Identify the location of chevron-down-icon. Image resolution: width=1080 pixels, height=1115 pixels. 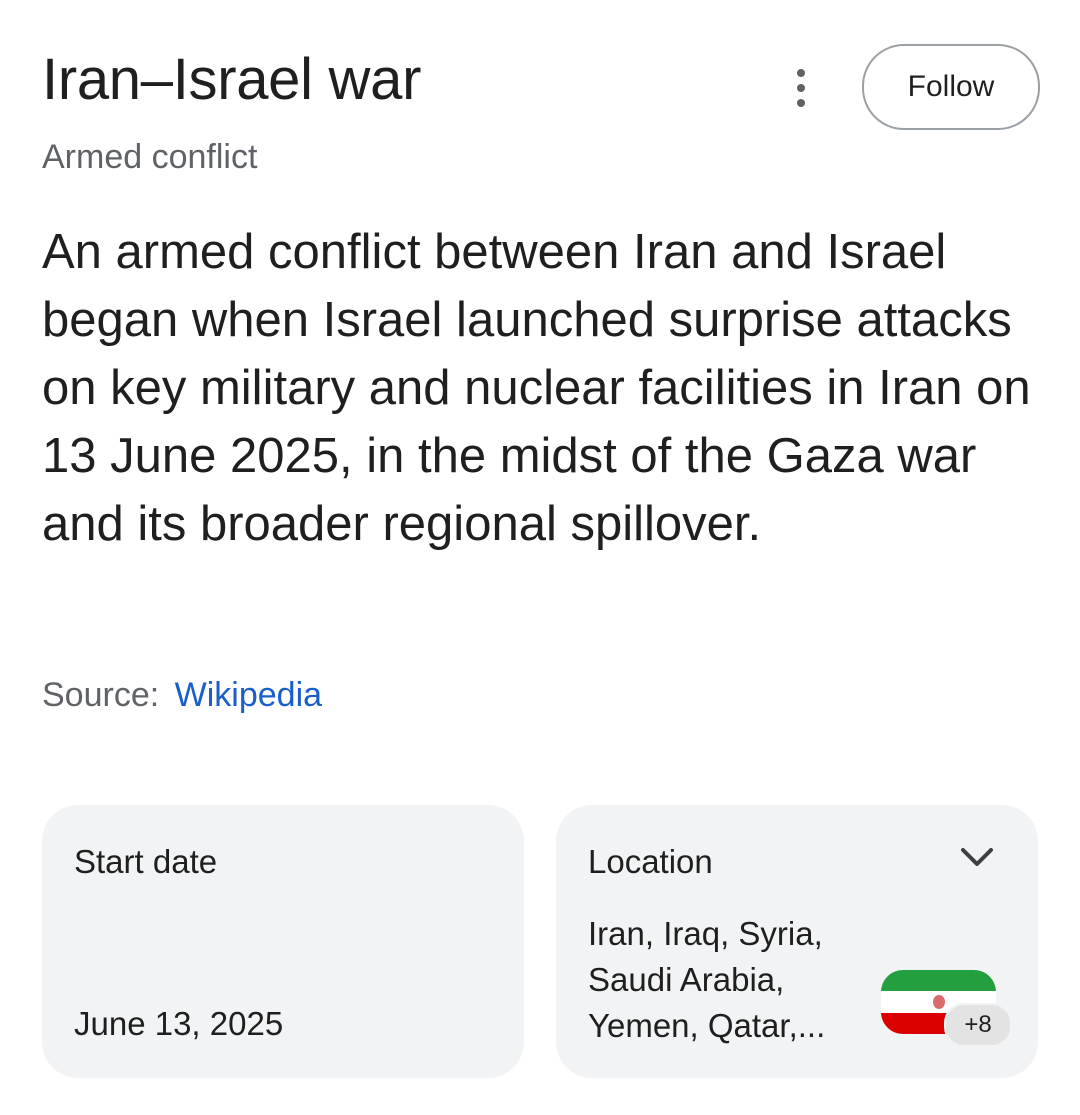
(977, 858).